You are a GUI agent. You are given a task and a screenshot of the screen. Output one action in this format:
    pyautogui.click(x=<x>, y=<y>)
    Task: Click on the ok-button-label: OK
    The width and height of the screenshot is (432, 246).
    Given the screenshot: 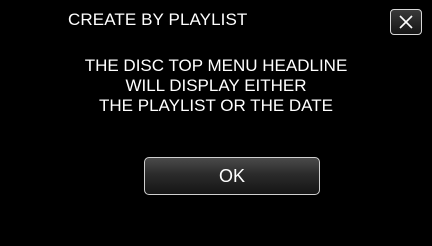 What is the action you would take?
    pyautogui.click(x=231, y=175)
    